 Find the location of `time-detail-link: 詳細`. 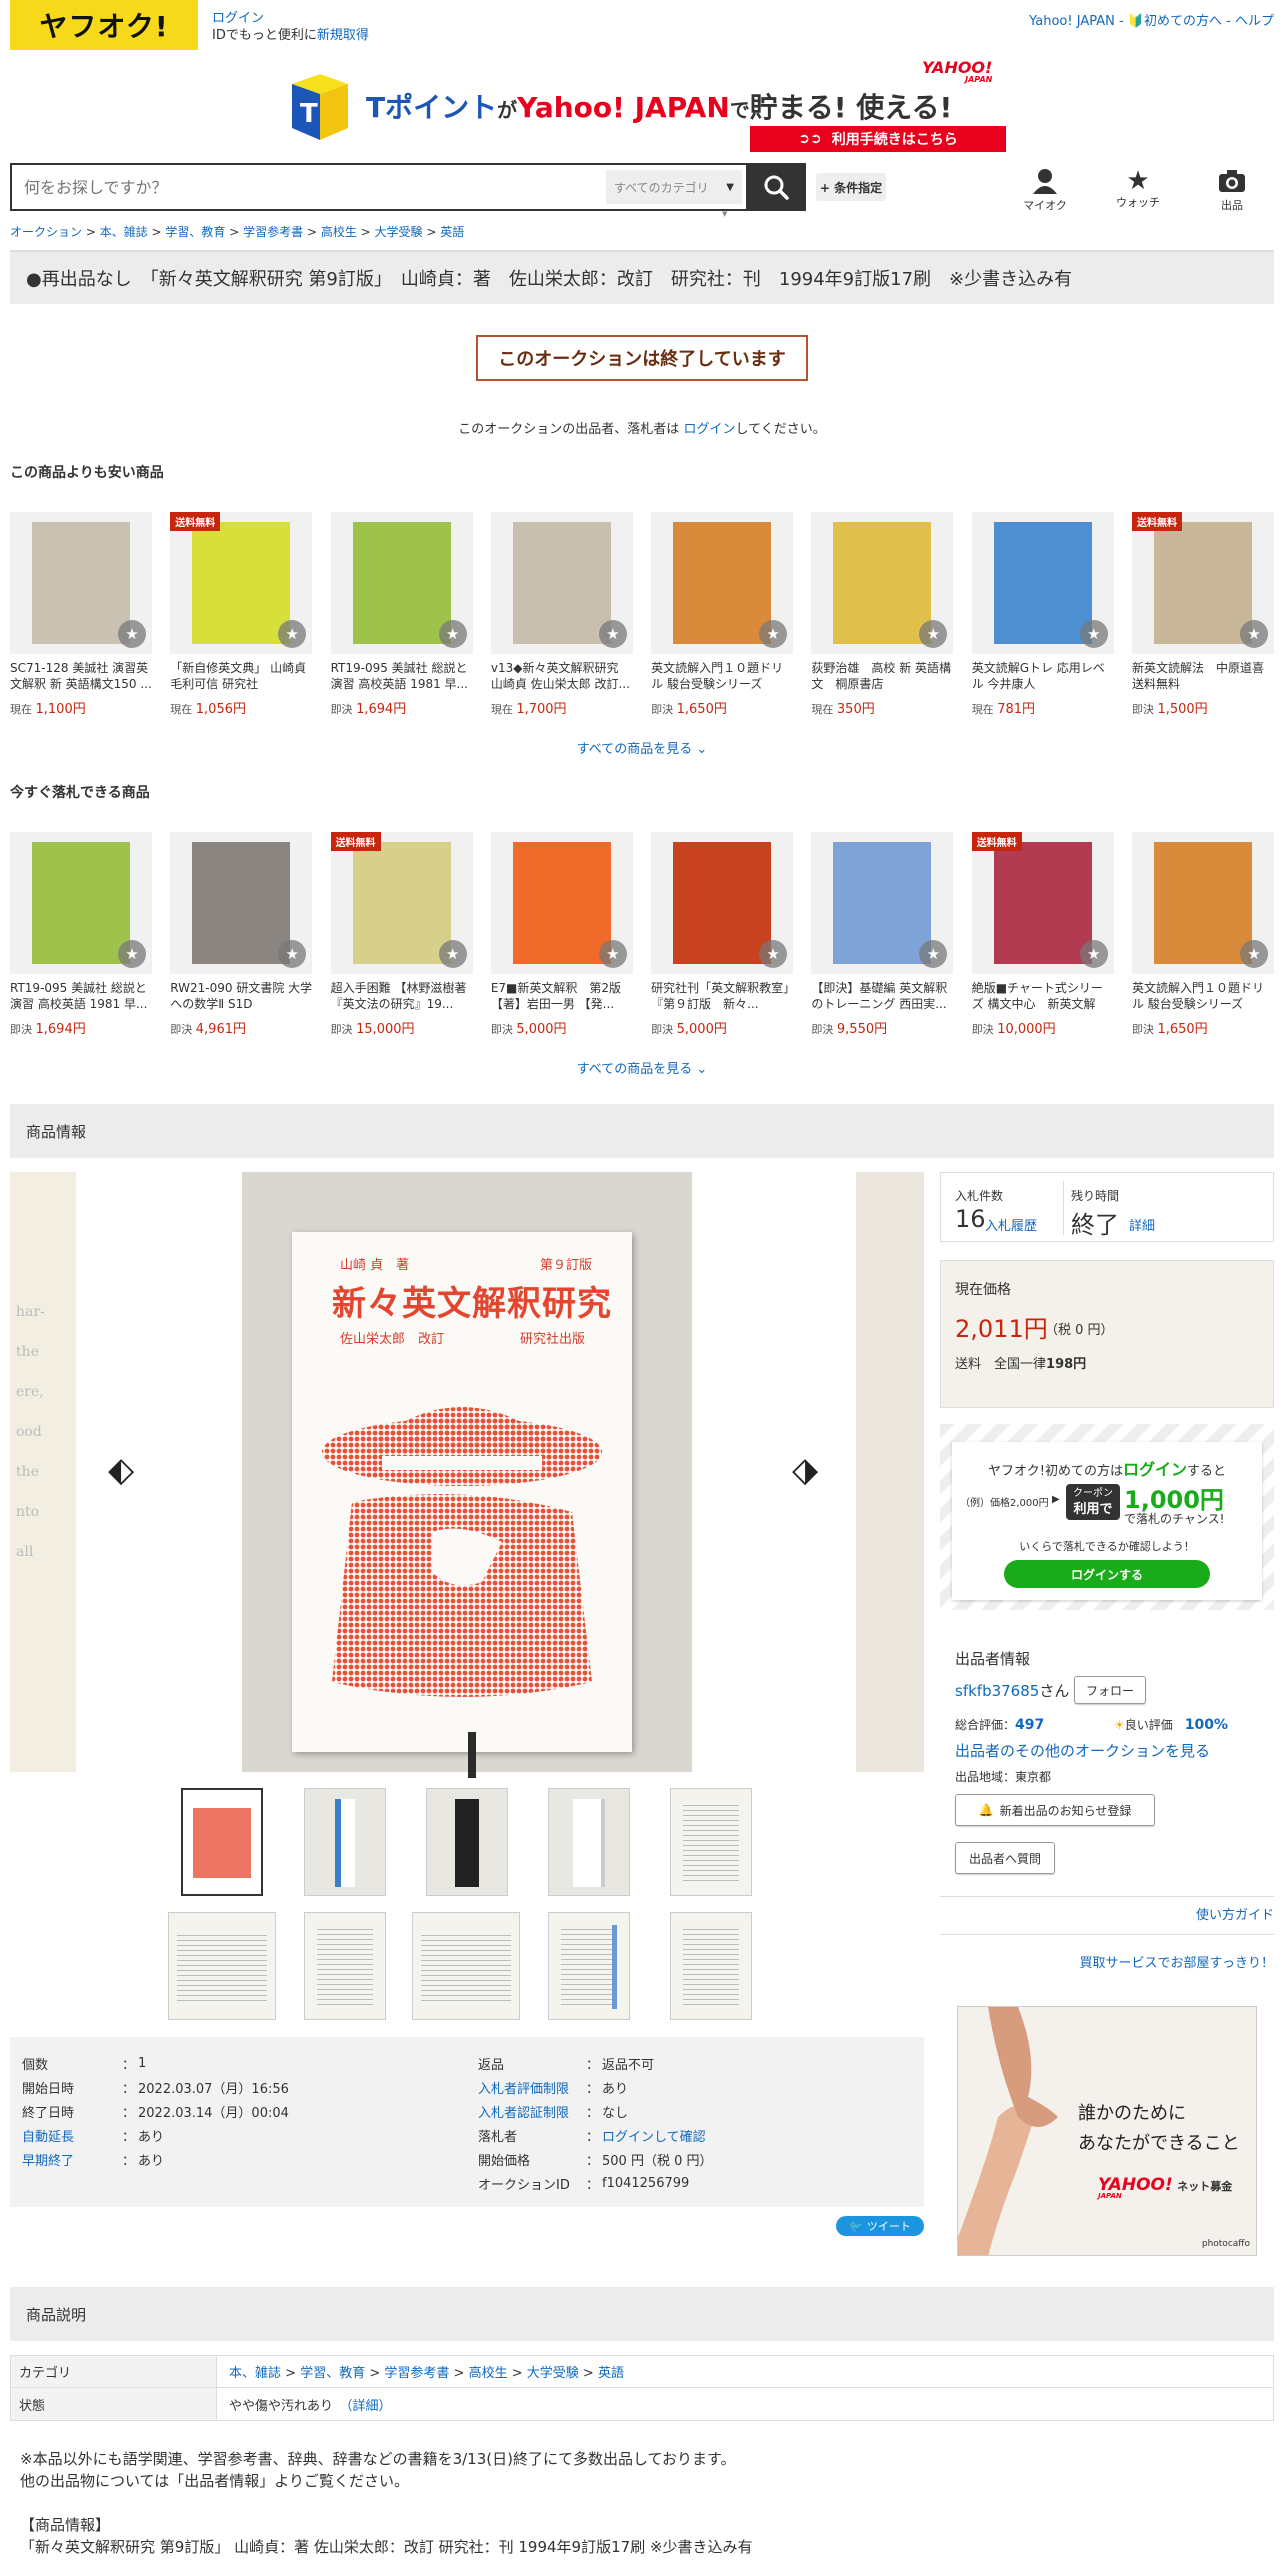

time-detail-link: 詳細 is located at coordinates (1142, 1224).